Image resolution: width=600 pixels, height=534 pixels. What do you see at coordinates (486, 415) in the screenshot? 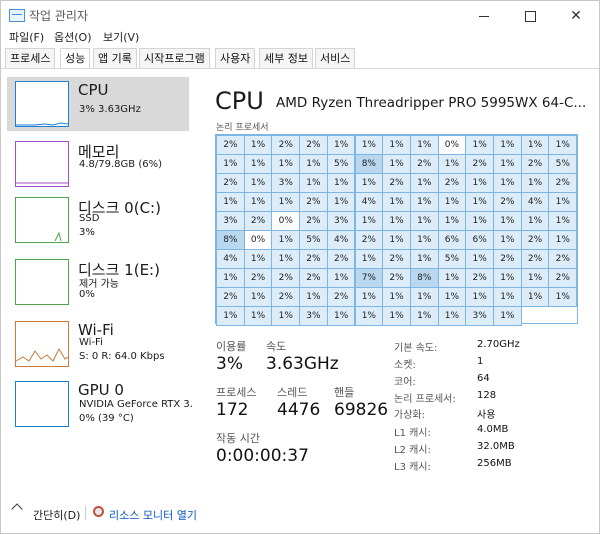
I see `spec-value: 사용` at bounding box center [486, 415].